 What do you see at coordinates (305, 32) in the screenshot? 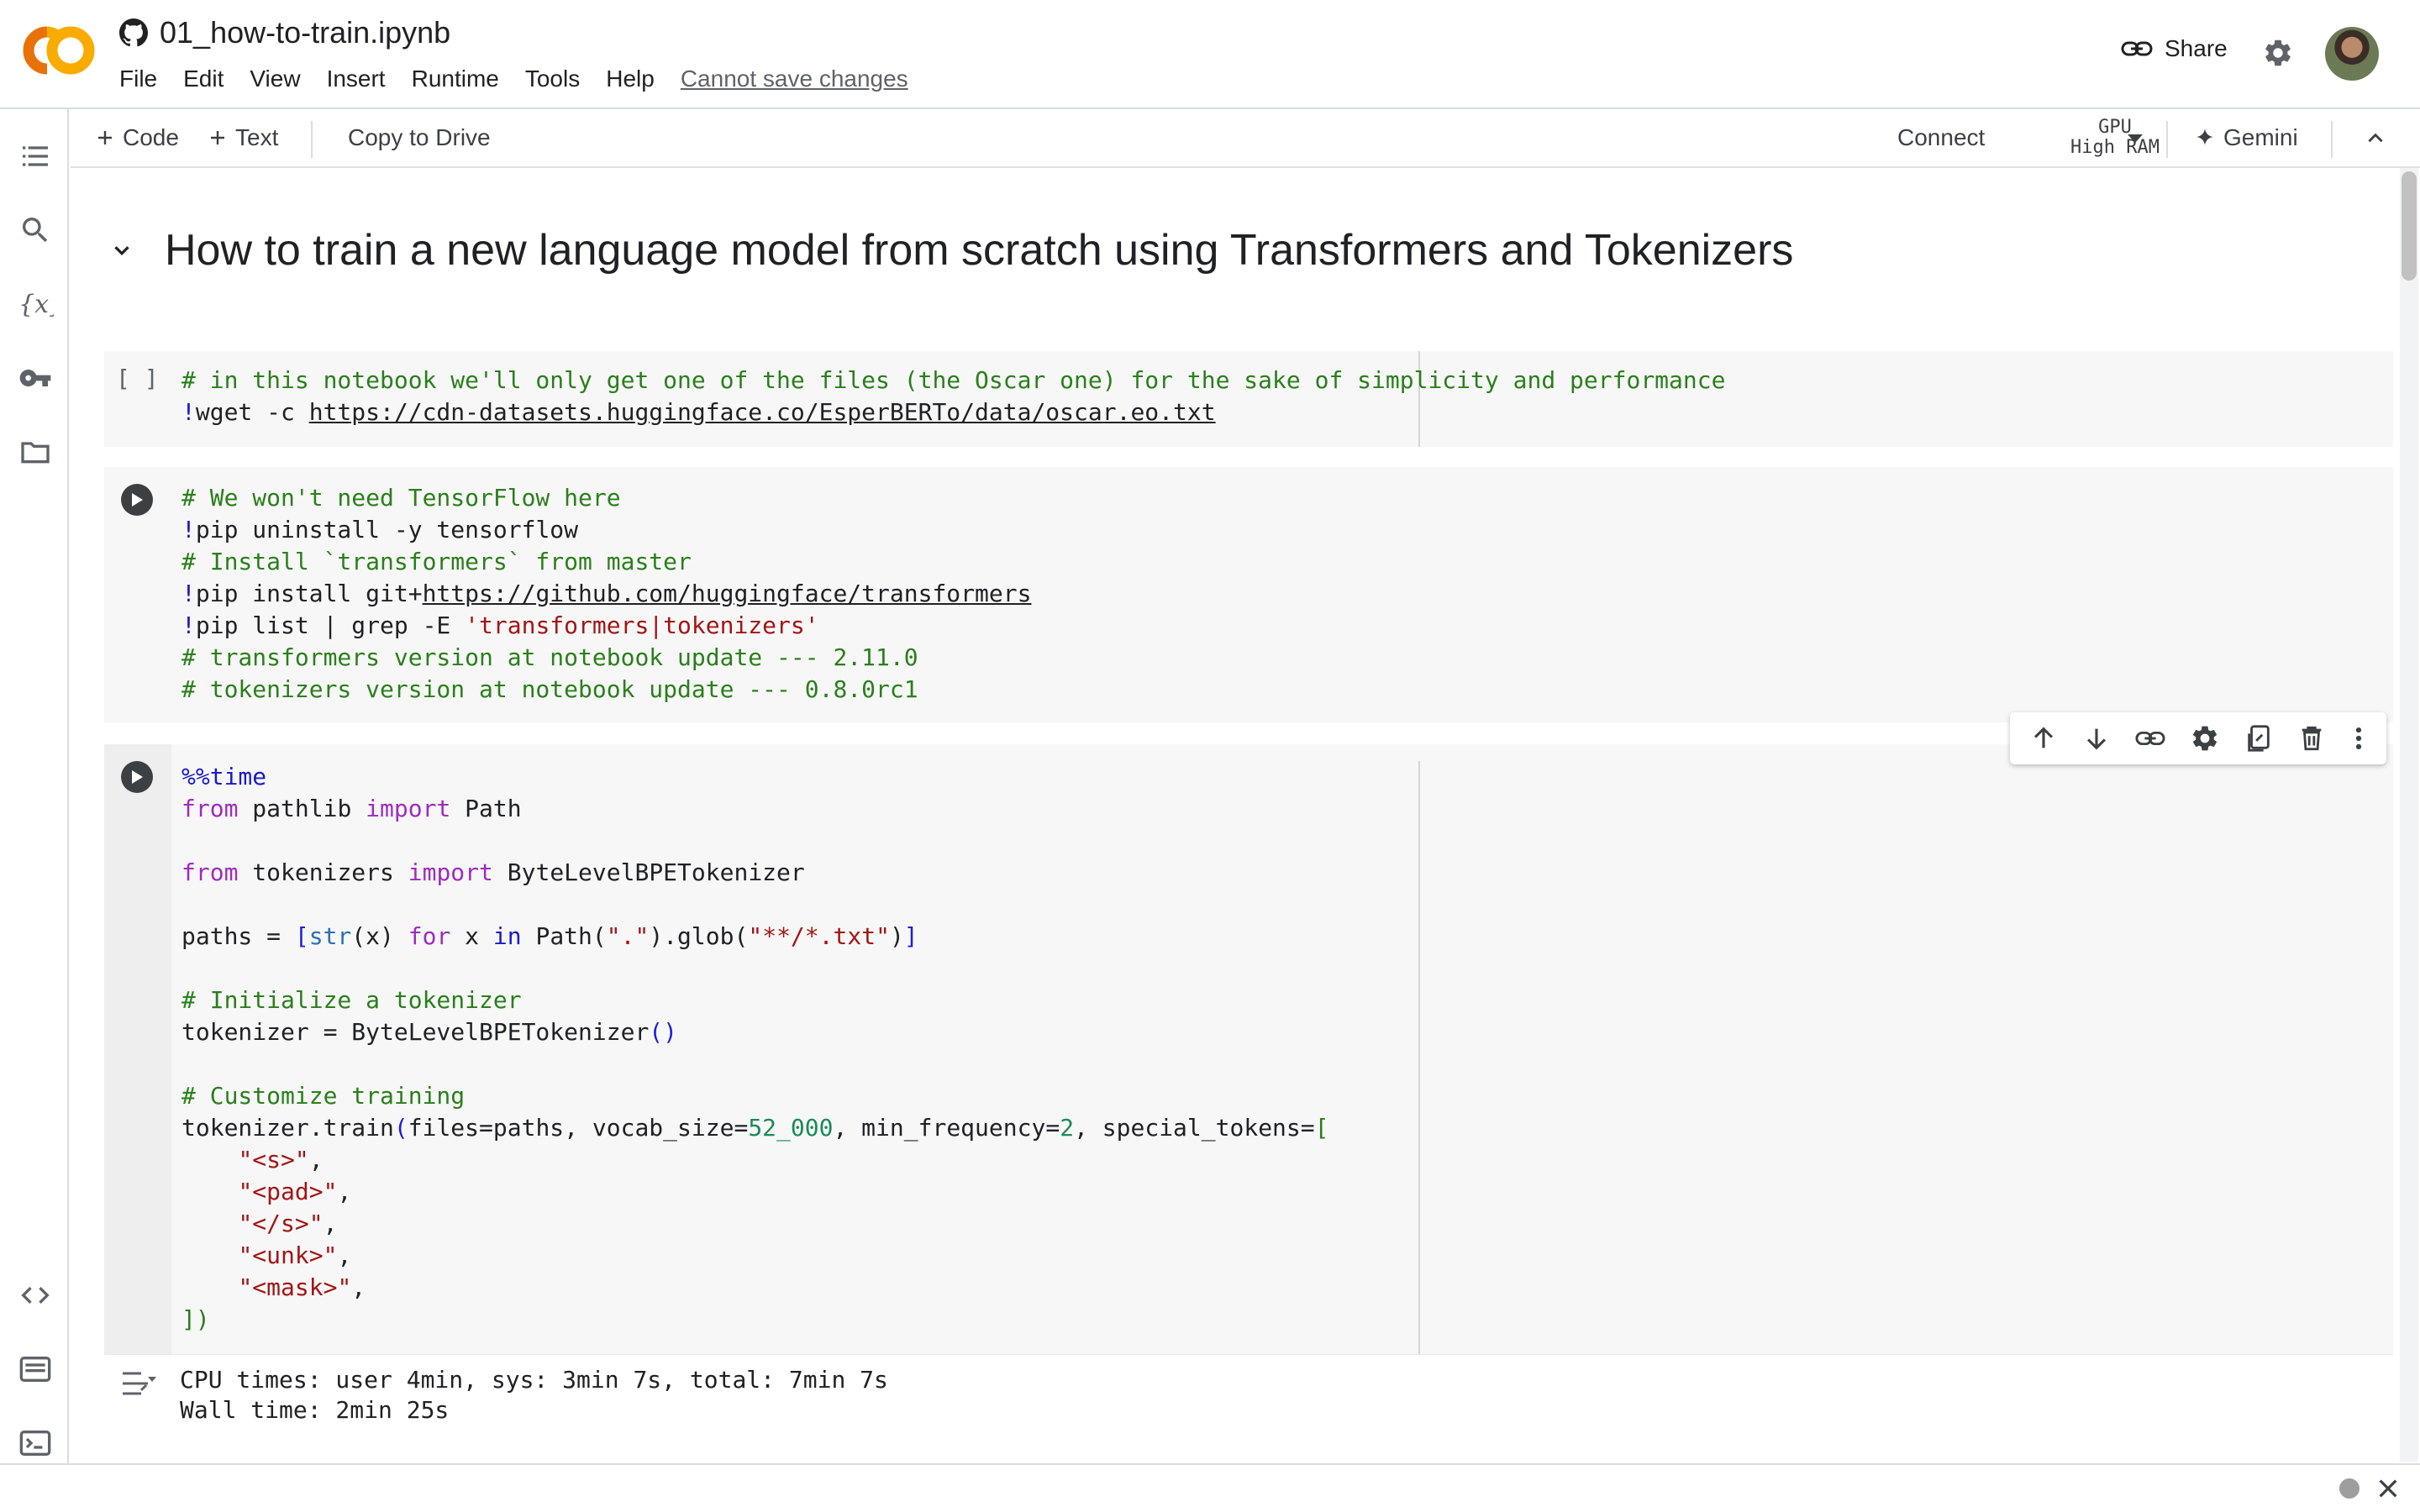
I see `notebook-title: 01_how-to-train.ipynb` at bounding box center [305, 32].